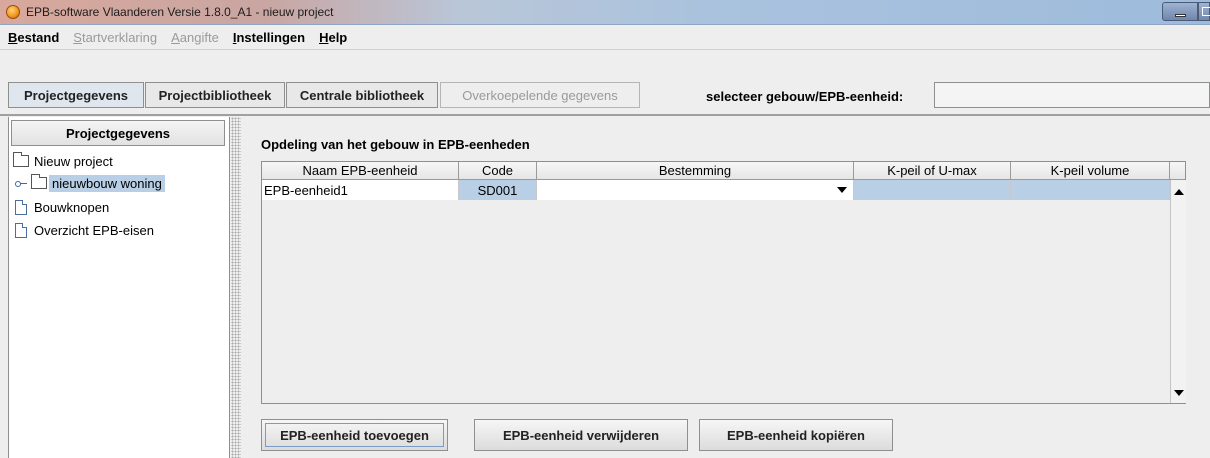 This screenshot has width=1210, height=458. I want to click on tab-overkoepelende-gegevens: Overkoepelende gegevens, so click(540, 95).